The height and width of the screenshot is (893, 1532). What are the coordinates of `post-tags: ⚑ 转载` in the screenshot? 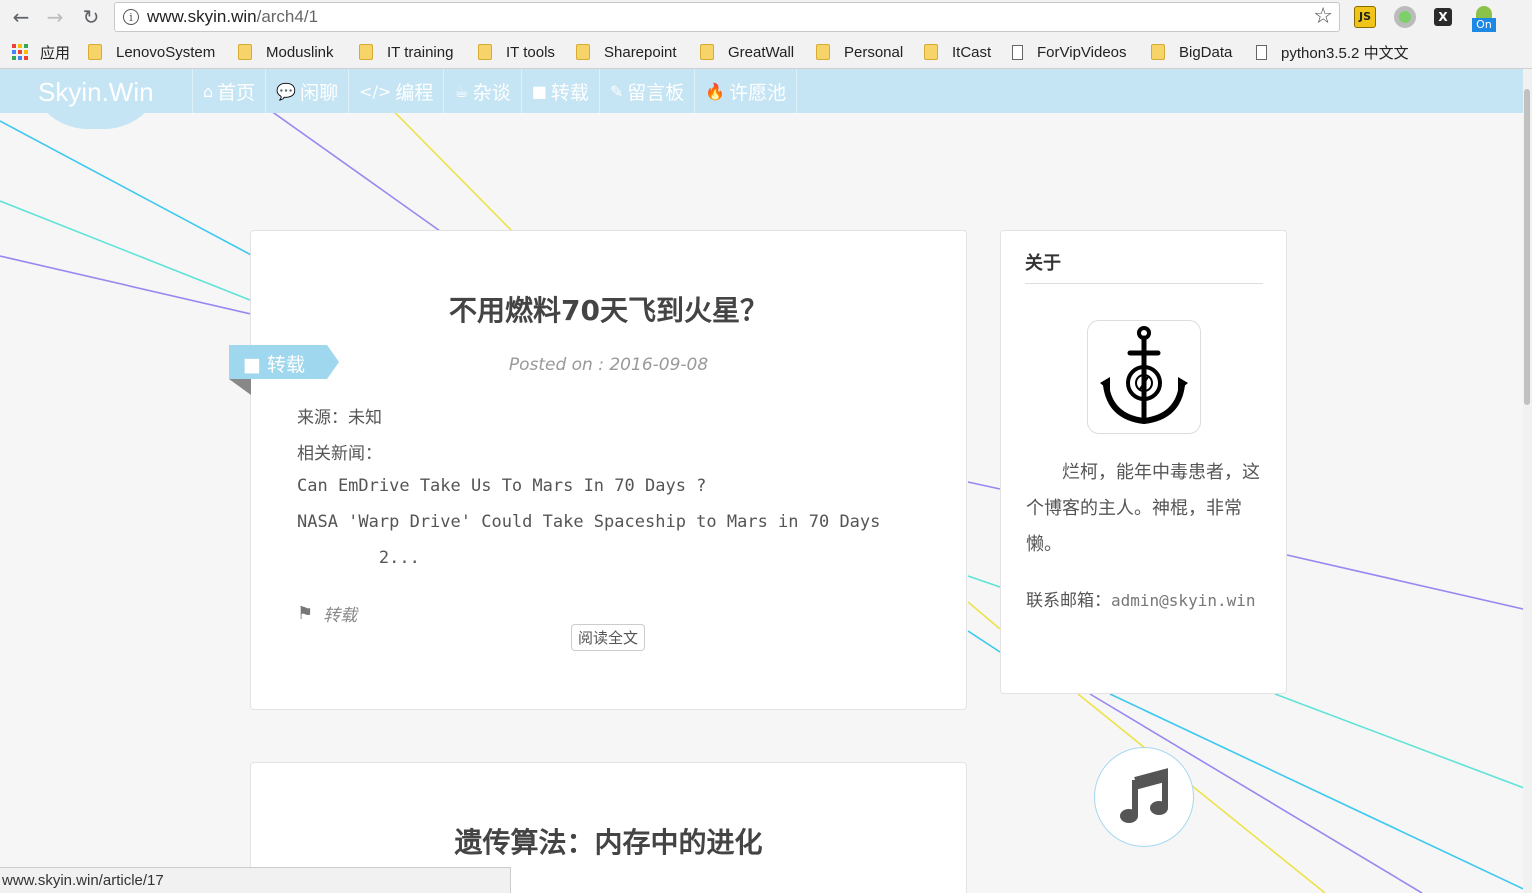 It's located at (327, 613).